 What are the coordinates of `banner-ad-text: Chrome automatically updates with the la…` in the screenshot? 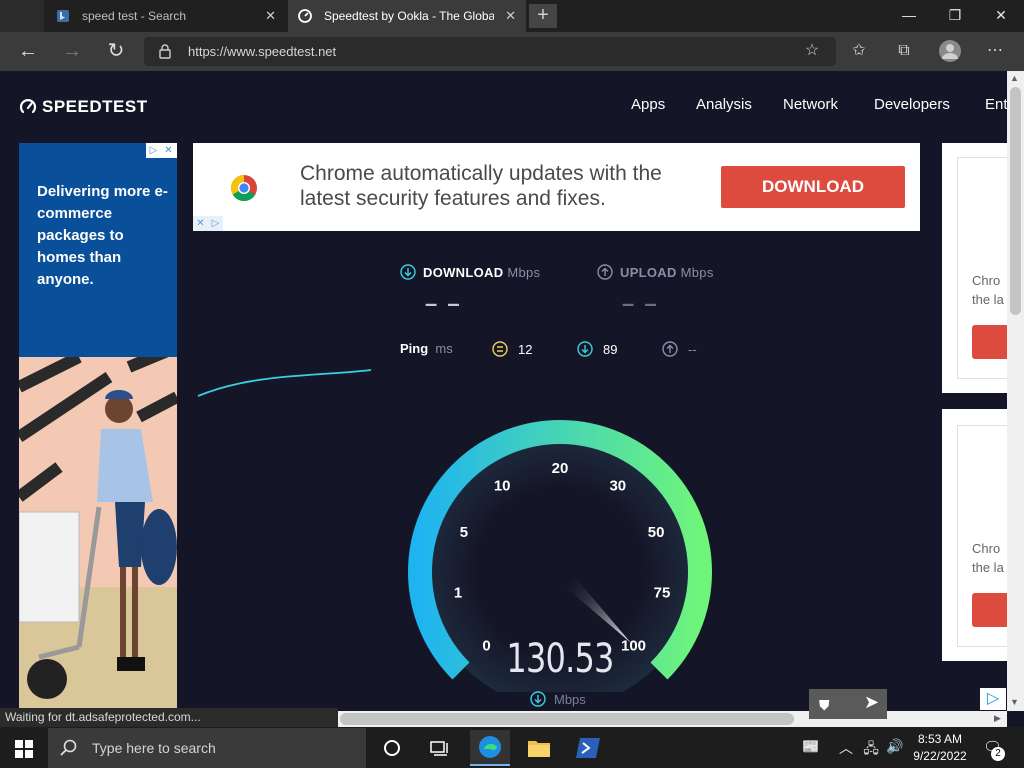 It's located at (481, 186).